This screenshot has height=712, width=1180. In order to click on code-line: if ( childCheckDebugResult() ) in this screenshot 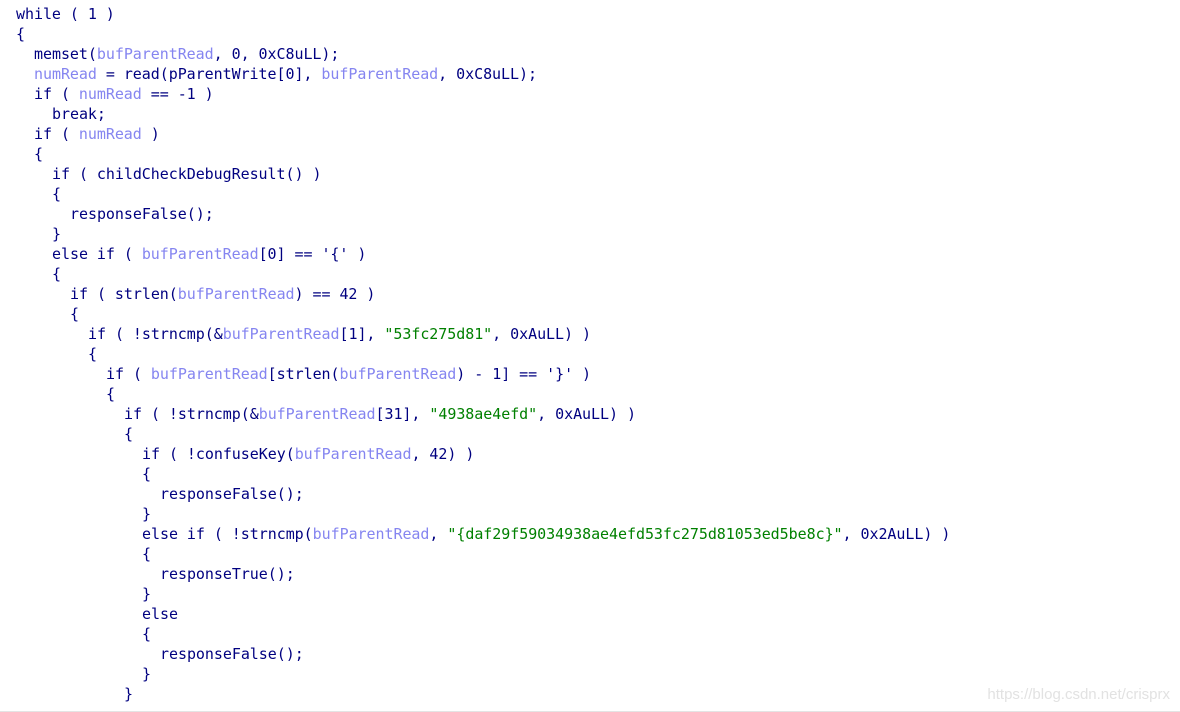, I will do `click(483, 174)`.